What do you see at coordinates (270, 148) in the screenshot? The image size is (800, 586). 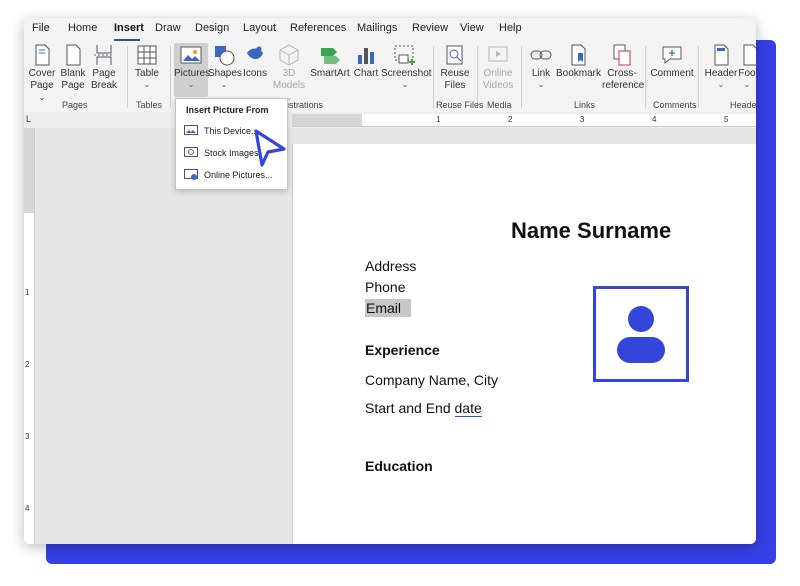 I see `cursor-arrow-icon` at bounding box center [270, 148].